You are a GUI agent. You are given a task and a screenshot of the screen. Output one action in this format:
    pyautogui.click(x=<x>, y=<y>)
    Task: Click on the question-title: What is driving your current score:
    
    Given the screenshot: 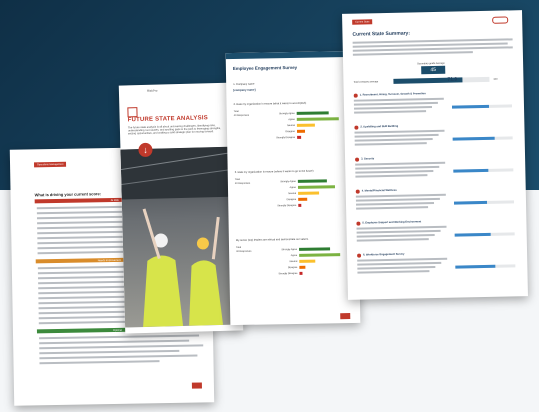 What is the action you would take?
    pyautogui.click(x=68, y=194)
    